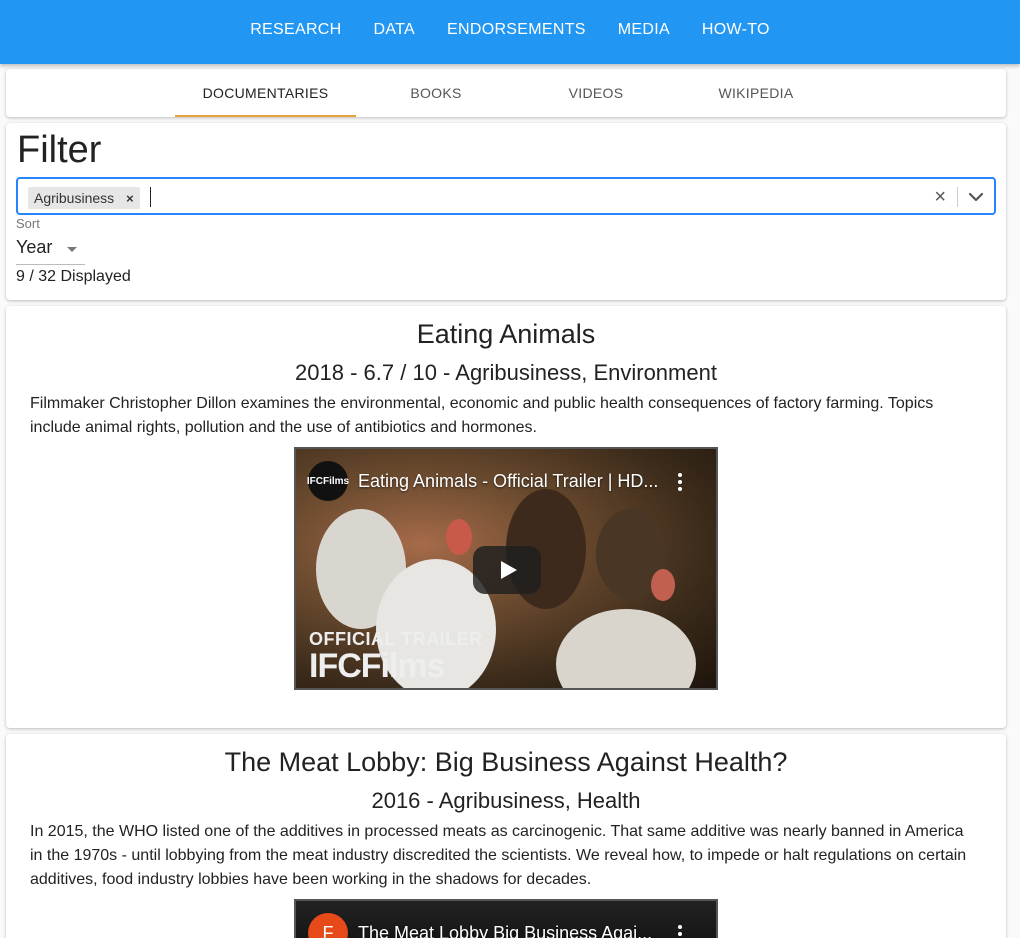 This screenshot has height=938, width=1020. What do you see at coordinates (130, 198) in the screenshot?
I see `close-icon: ×` at bounding box center [130, 198].